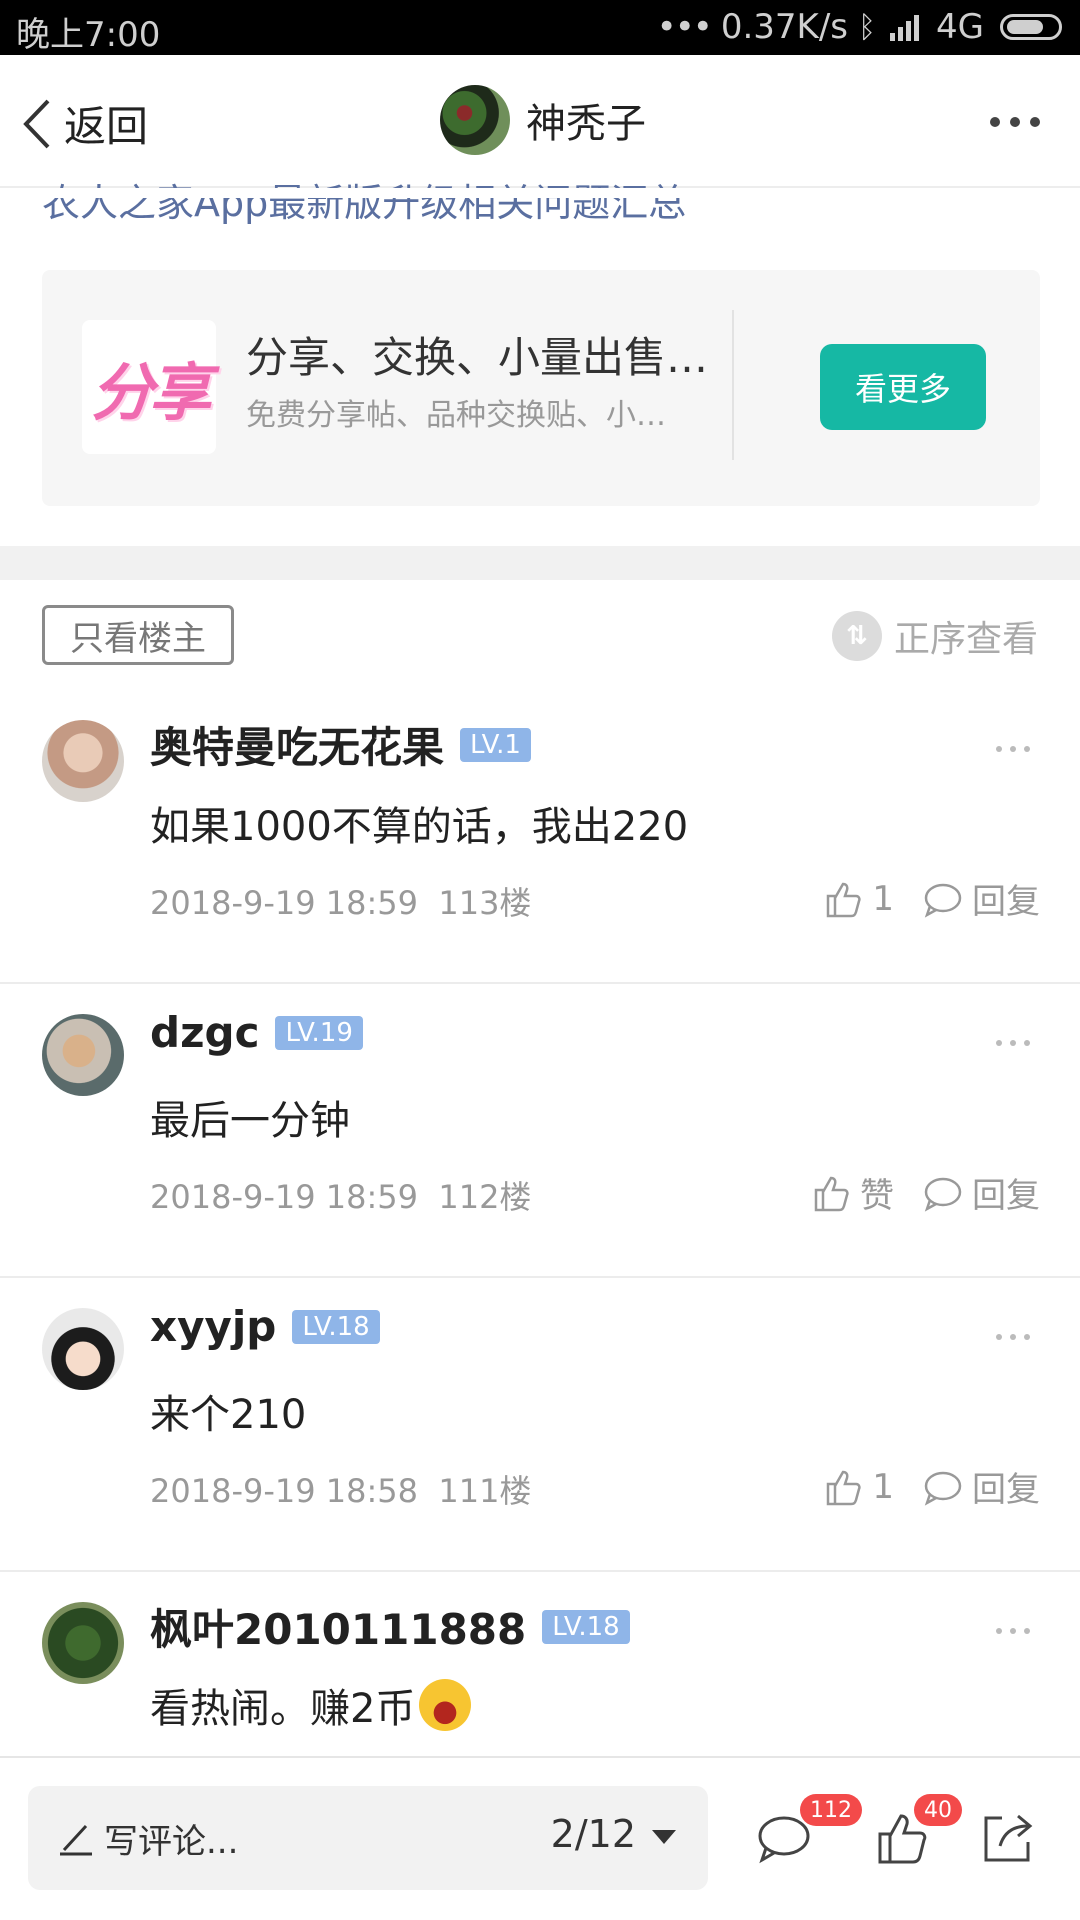  Describe the element at coordinates (390, 1626) in the screenshot. I see `comment-author: 枫叶2010111888 LV.18` at that location.